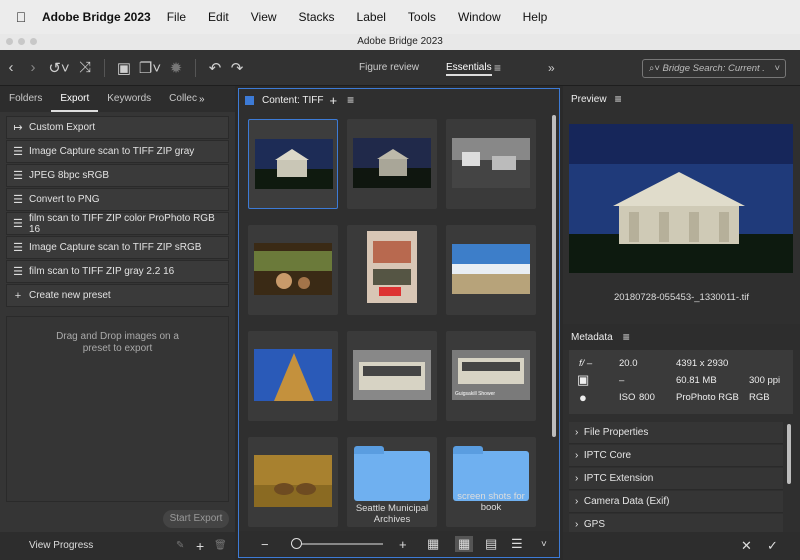 The width and height of the screenshot is (800, 560). What do you see at coordinates (296, 543) in the screenshot?
I see `slider-handle` at bounding box center [296, 543].